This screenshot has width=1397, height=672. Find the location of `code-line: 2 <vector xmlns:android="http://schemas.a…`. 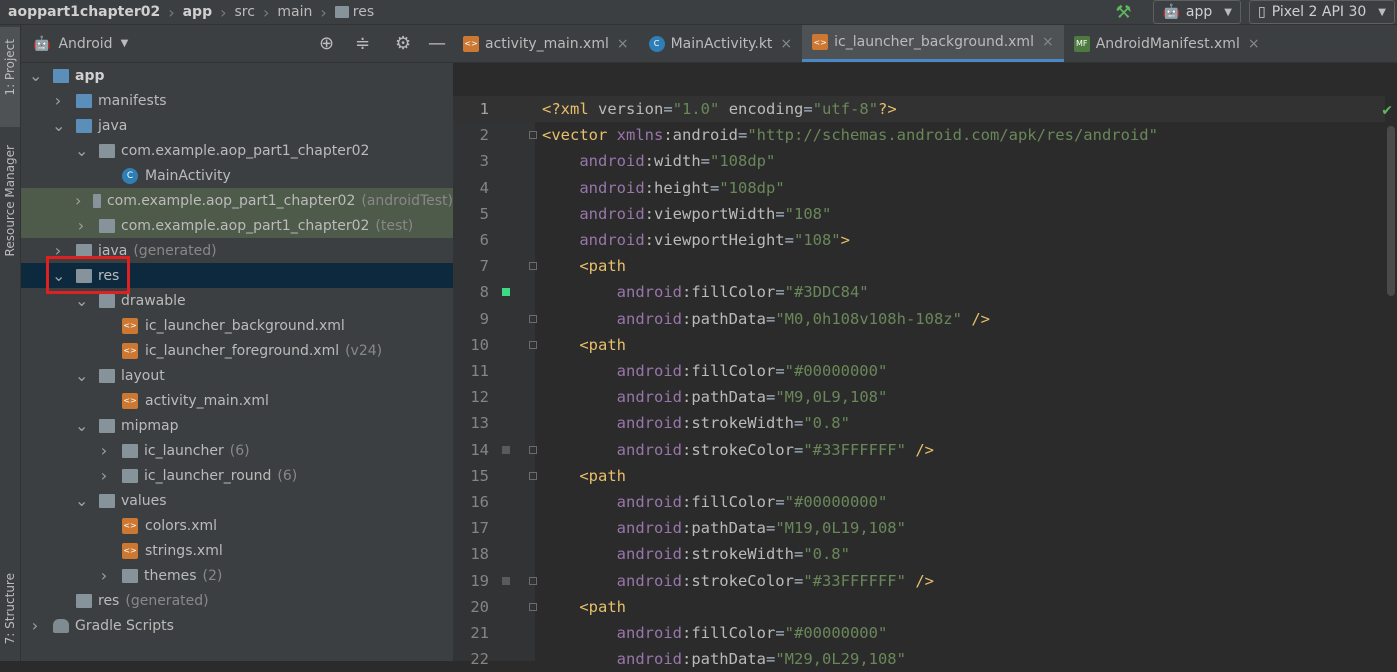

code-line: 2 <vector xmlns:android="http://schemas.a… is located at coordinates (925, 135).